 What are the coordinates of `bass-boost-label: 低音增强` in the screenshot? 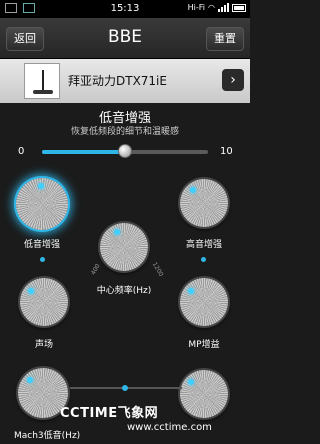 It's located at (41, 245).